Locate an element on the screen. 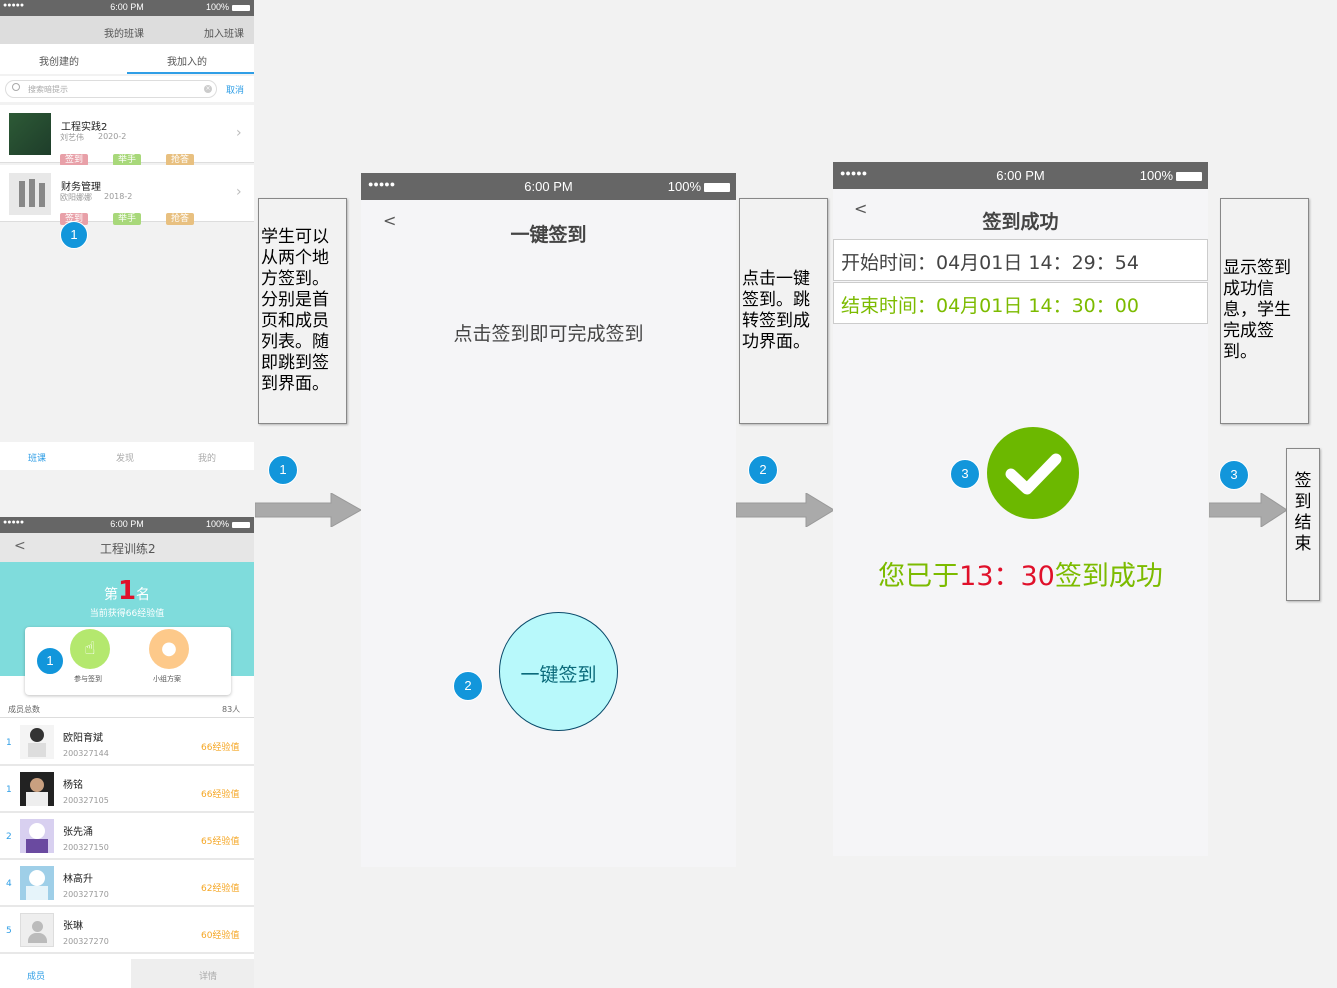 The image size is (1337, 988). tab-created: 我创建的 is located at coordinates (59, 60).